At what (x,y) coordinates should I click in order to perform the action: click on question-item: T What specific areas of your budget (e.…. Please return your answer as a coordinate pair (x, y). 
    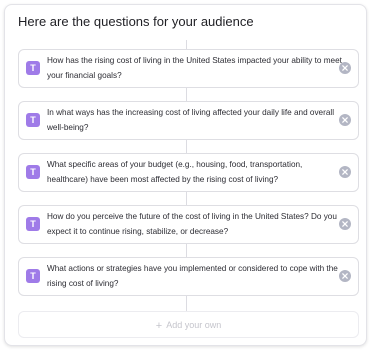
    Looking at the image, I should click on (188, 172).